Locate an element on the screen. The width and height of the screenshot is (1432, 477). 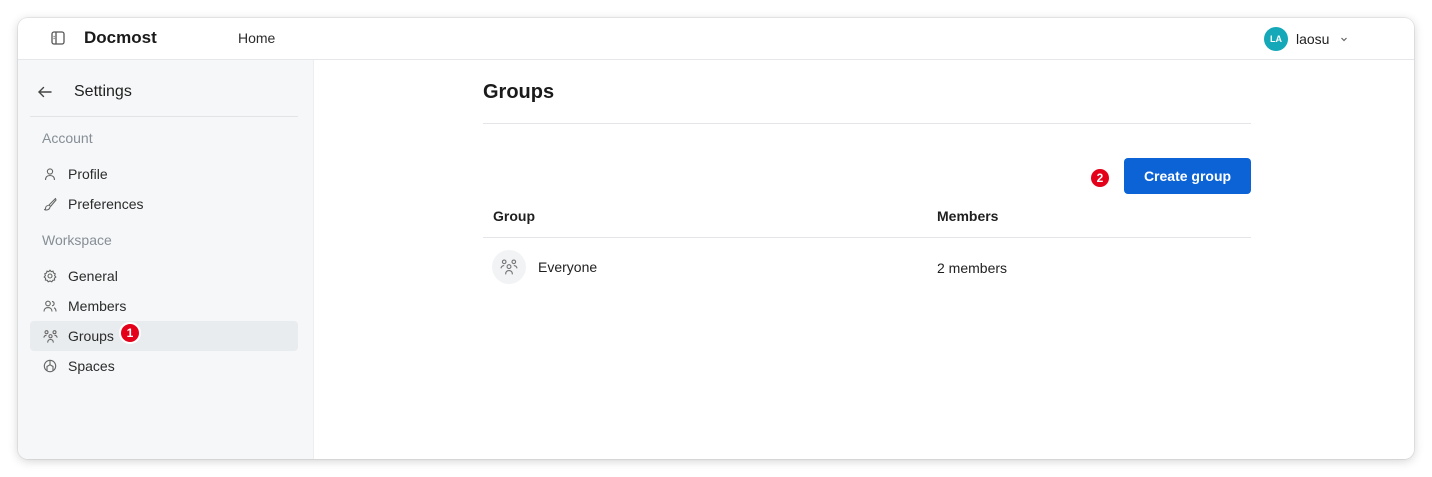
avatar: LA is located at coordinates (1276, 39).